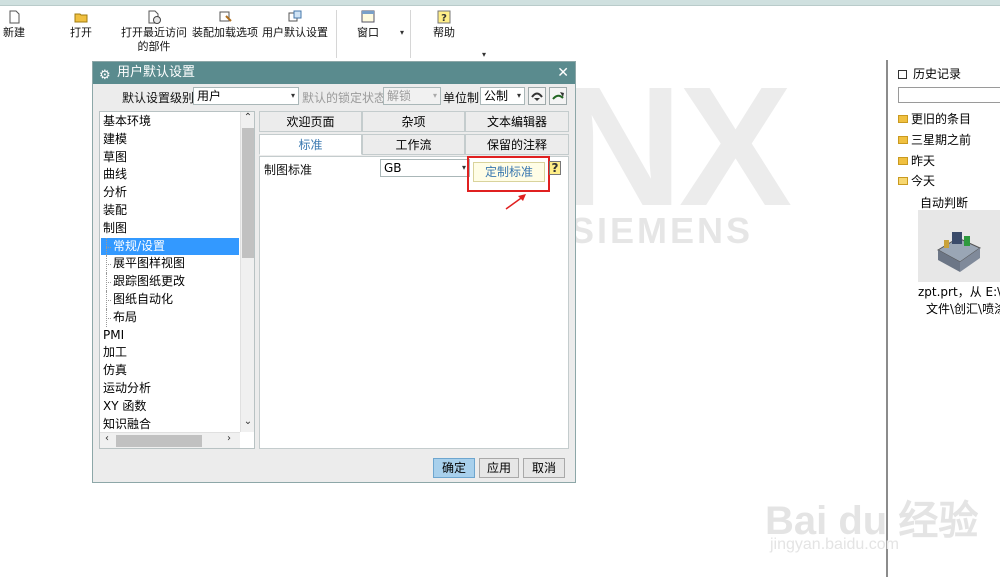  I want to click on export-icon, so click(558, 96).